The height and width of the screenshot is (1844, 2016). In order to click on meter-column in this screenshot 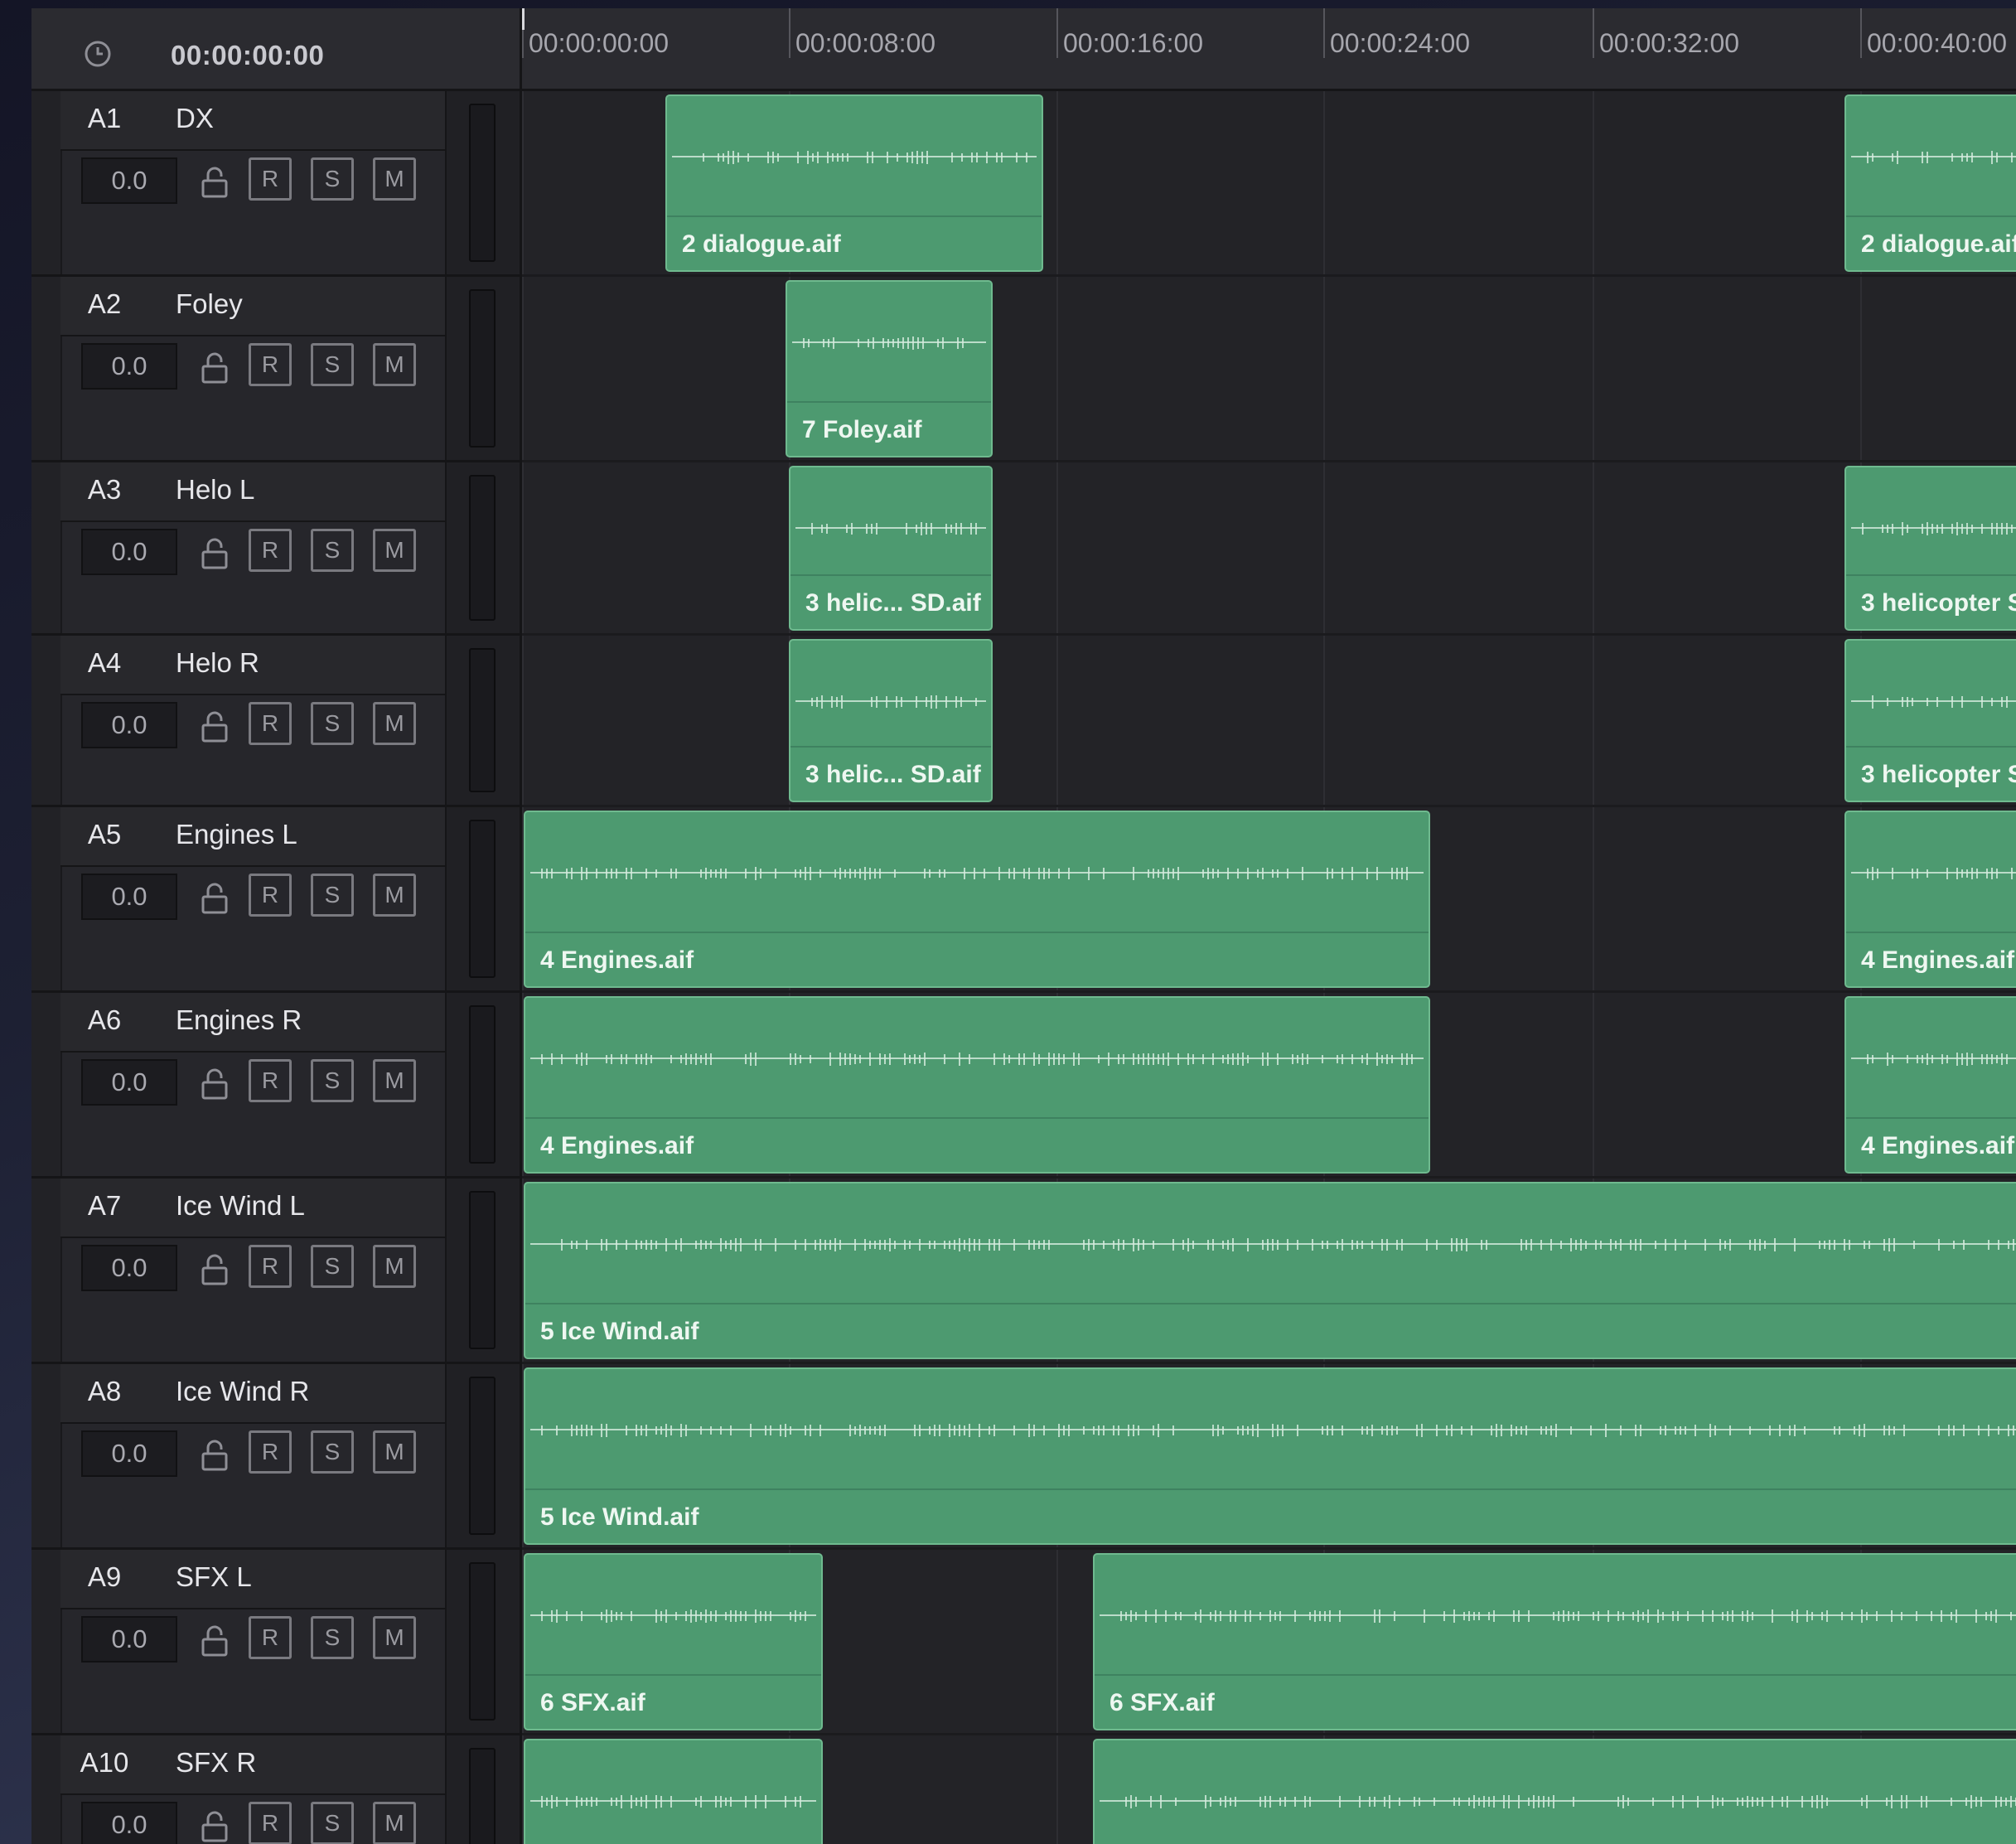, I will do `click(483, 1790)`.